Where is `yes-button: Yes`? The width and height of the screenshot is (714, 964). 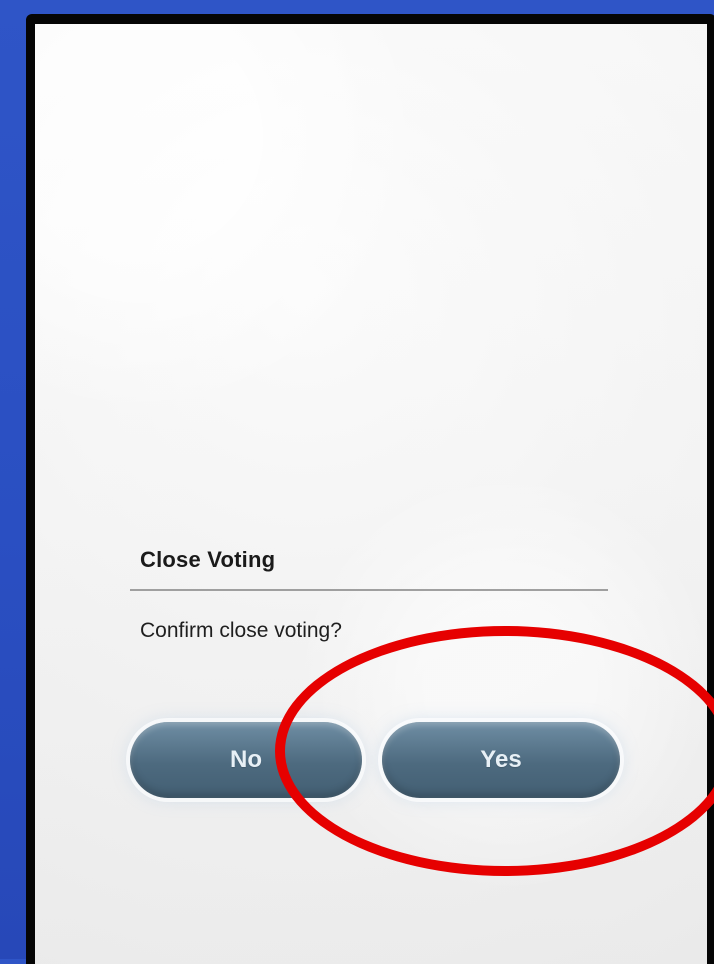
yes-button: Yes is located at coordinates (501, 760).